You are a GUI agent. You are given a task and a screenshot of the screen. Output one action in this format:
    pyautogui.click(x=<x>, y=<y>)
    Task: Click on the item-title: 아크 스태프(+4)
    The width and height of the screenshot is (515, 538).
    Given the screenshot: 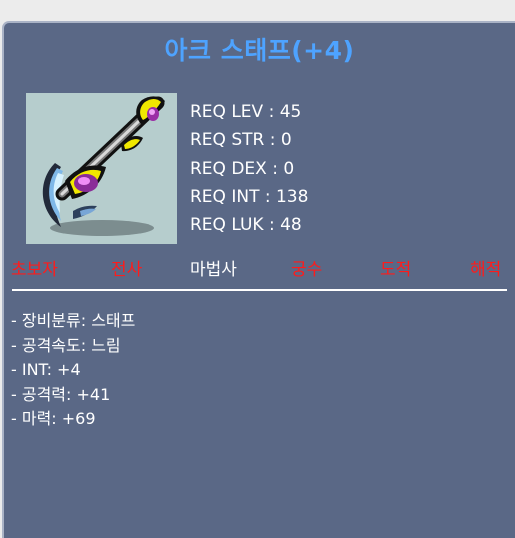 What is the action you would take?
    pyautogui.click(x=259, y=50)
    